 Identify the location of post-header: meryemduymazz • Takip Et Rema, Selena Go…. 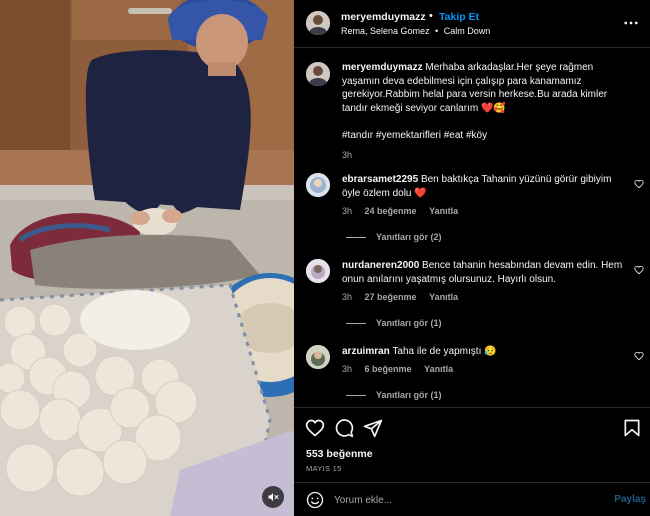
(472, 24).